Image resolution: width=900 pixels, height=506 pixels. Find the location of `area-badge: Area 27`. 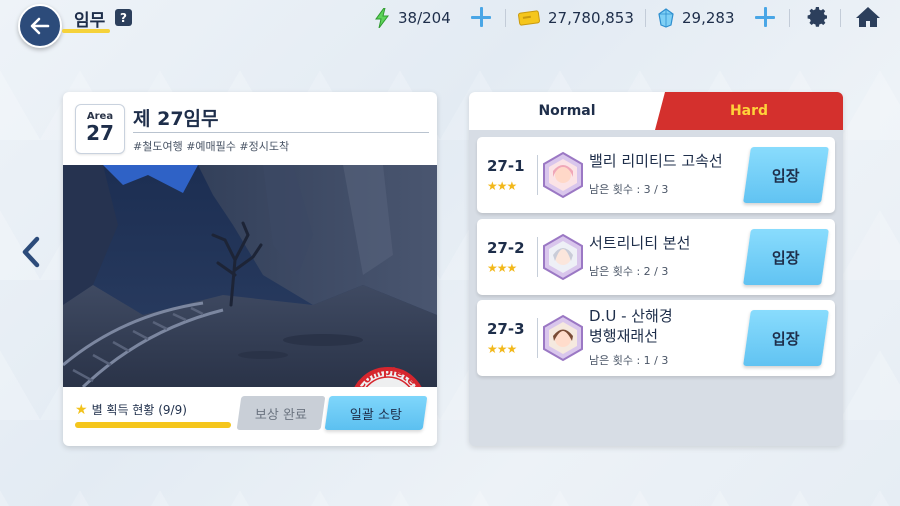

area-badge: Area 27 is located at coordinates (100, 129).